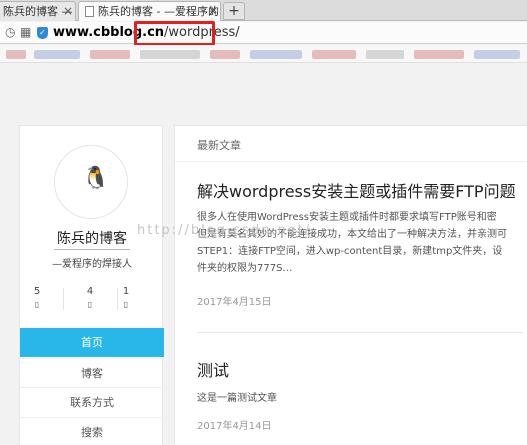  Describe the element at coordinates (126, 297) in the screenshot. I see `stat-tags: 1 ▯` at that location.